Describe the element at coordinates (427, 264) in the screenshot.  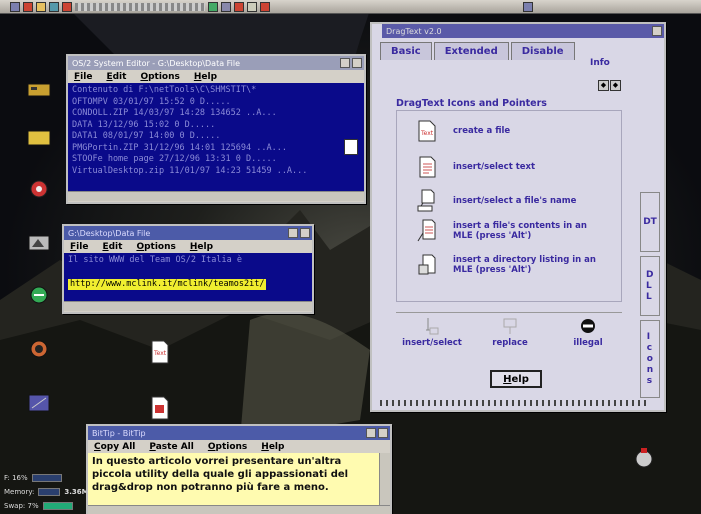
I see `directory-listing-icon` at that location.